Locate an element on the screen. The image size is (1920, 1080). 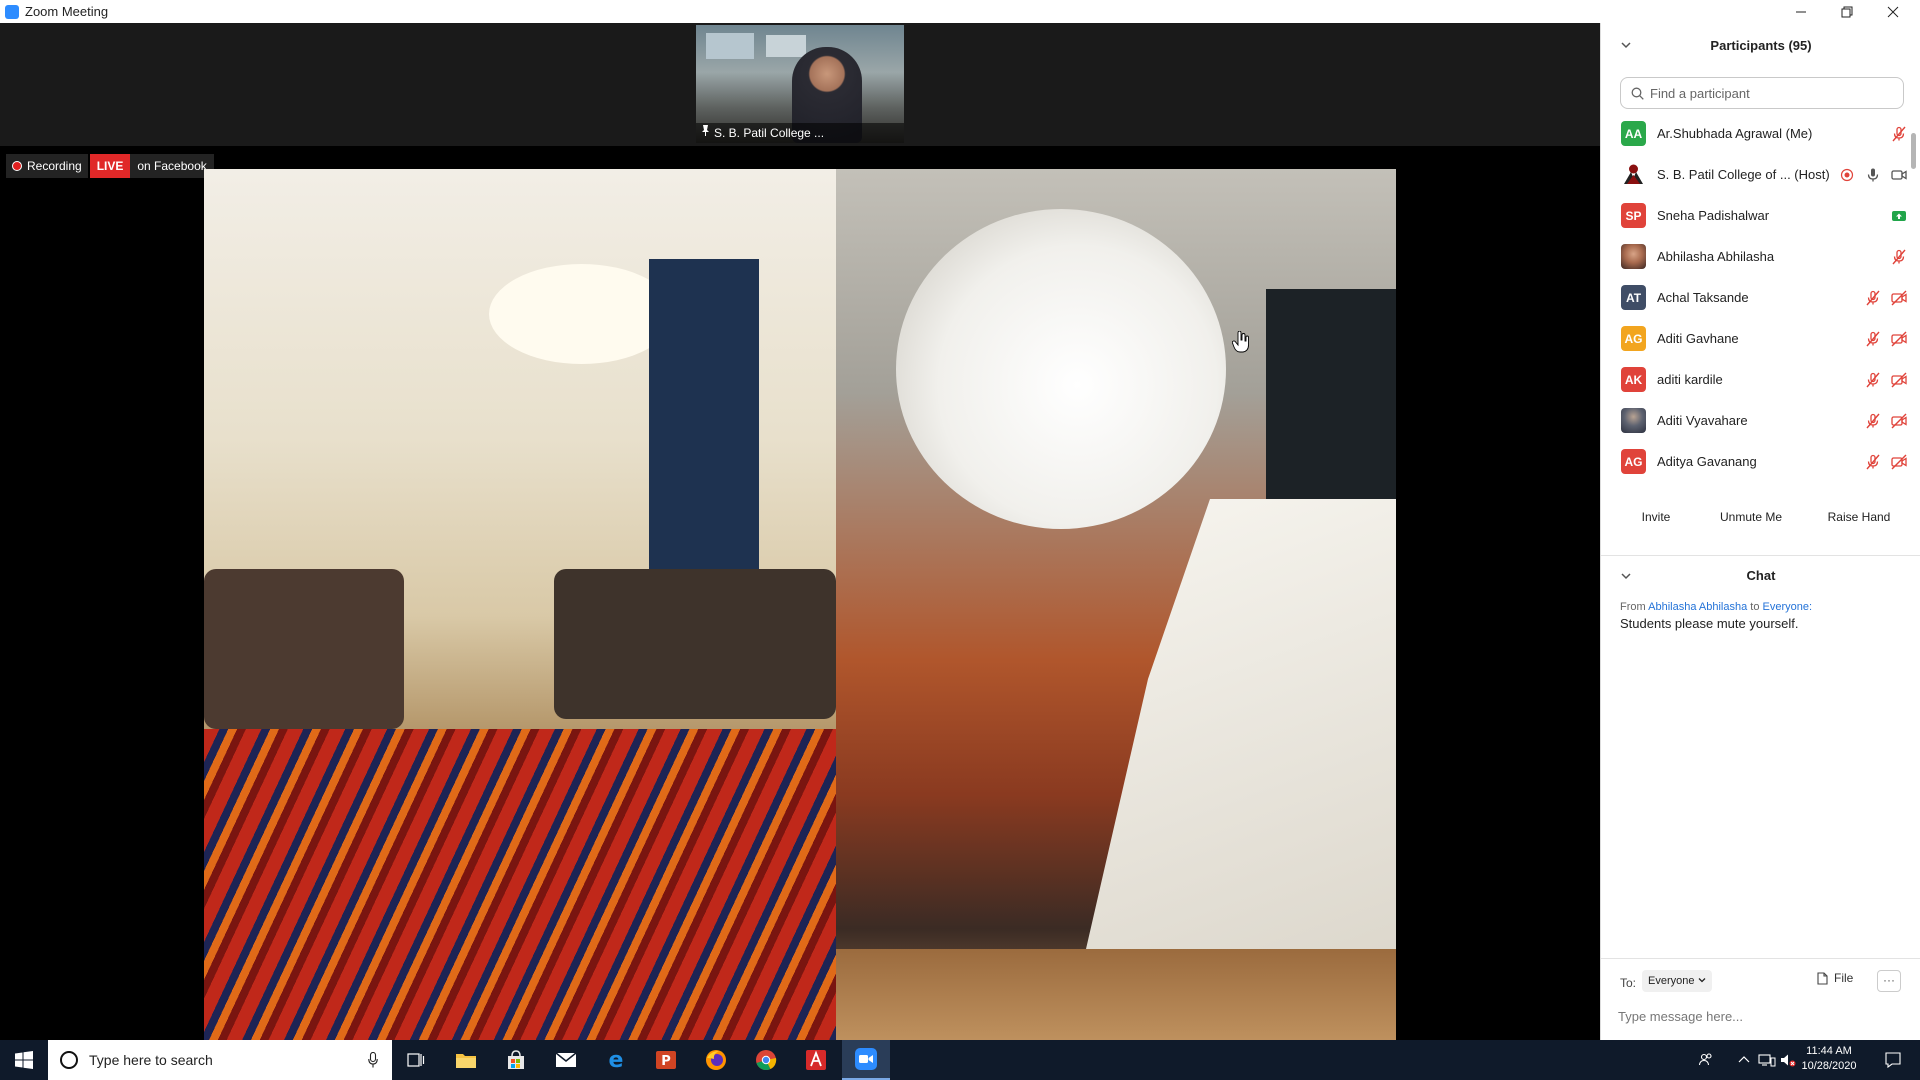
participant-row: AG Aditya Gavanang is located at coordinates (1760, 461).